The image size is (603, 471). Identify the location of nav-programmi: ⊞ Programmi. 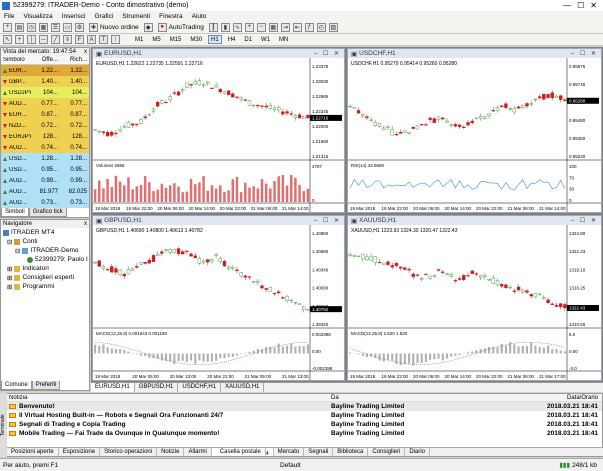
(45, 286).